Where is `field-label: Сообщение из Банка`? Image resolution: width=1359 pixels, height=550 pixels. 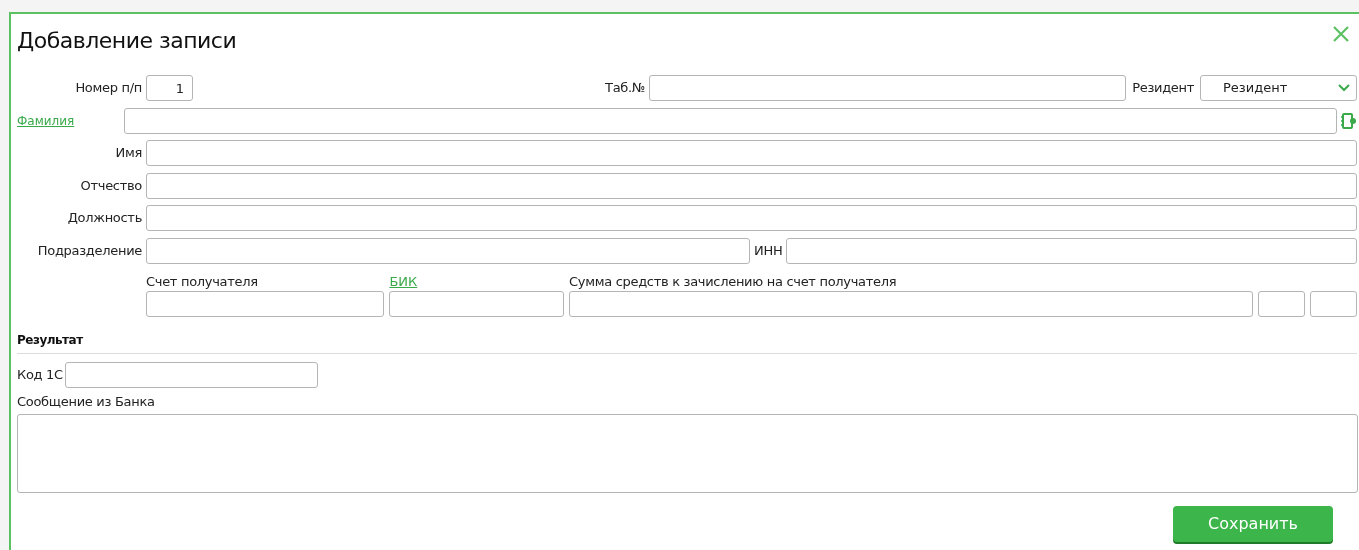 field-label: Сообщение из Банка is located at coordinates (86, 402).